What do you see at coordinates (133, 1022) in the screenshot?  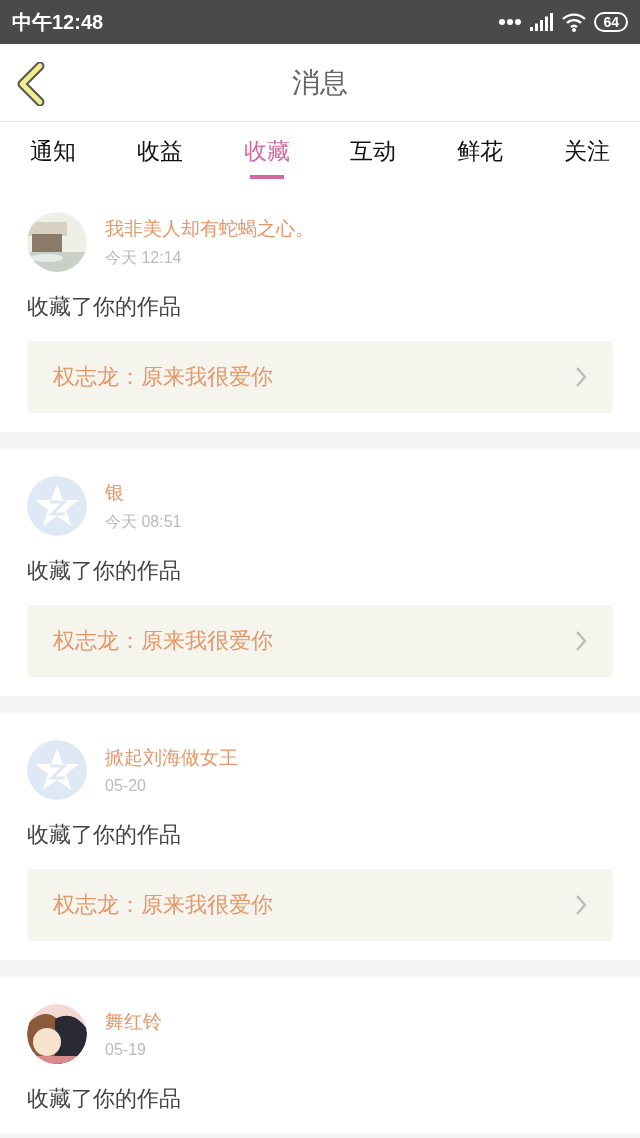 I see `user-name: 舞红铃` at bounding box center [133, 1022].